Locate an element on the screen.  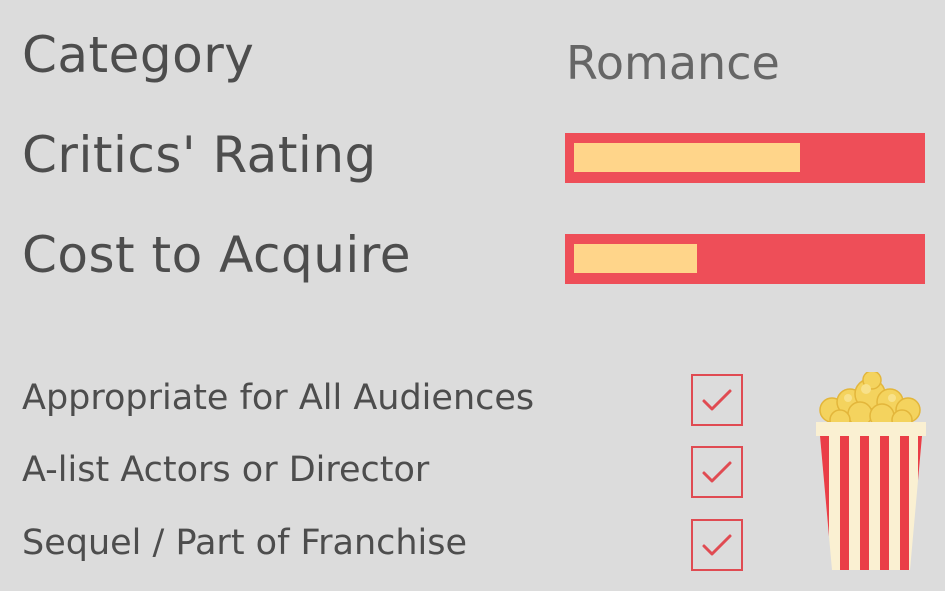
critics-rating-bar is located at coordinates (745, 158).